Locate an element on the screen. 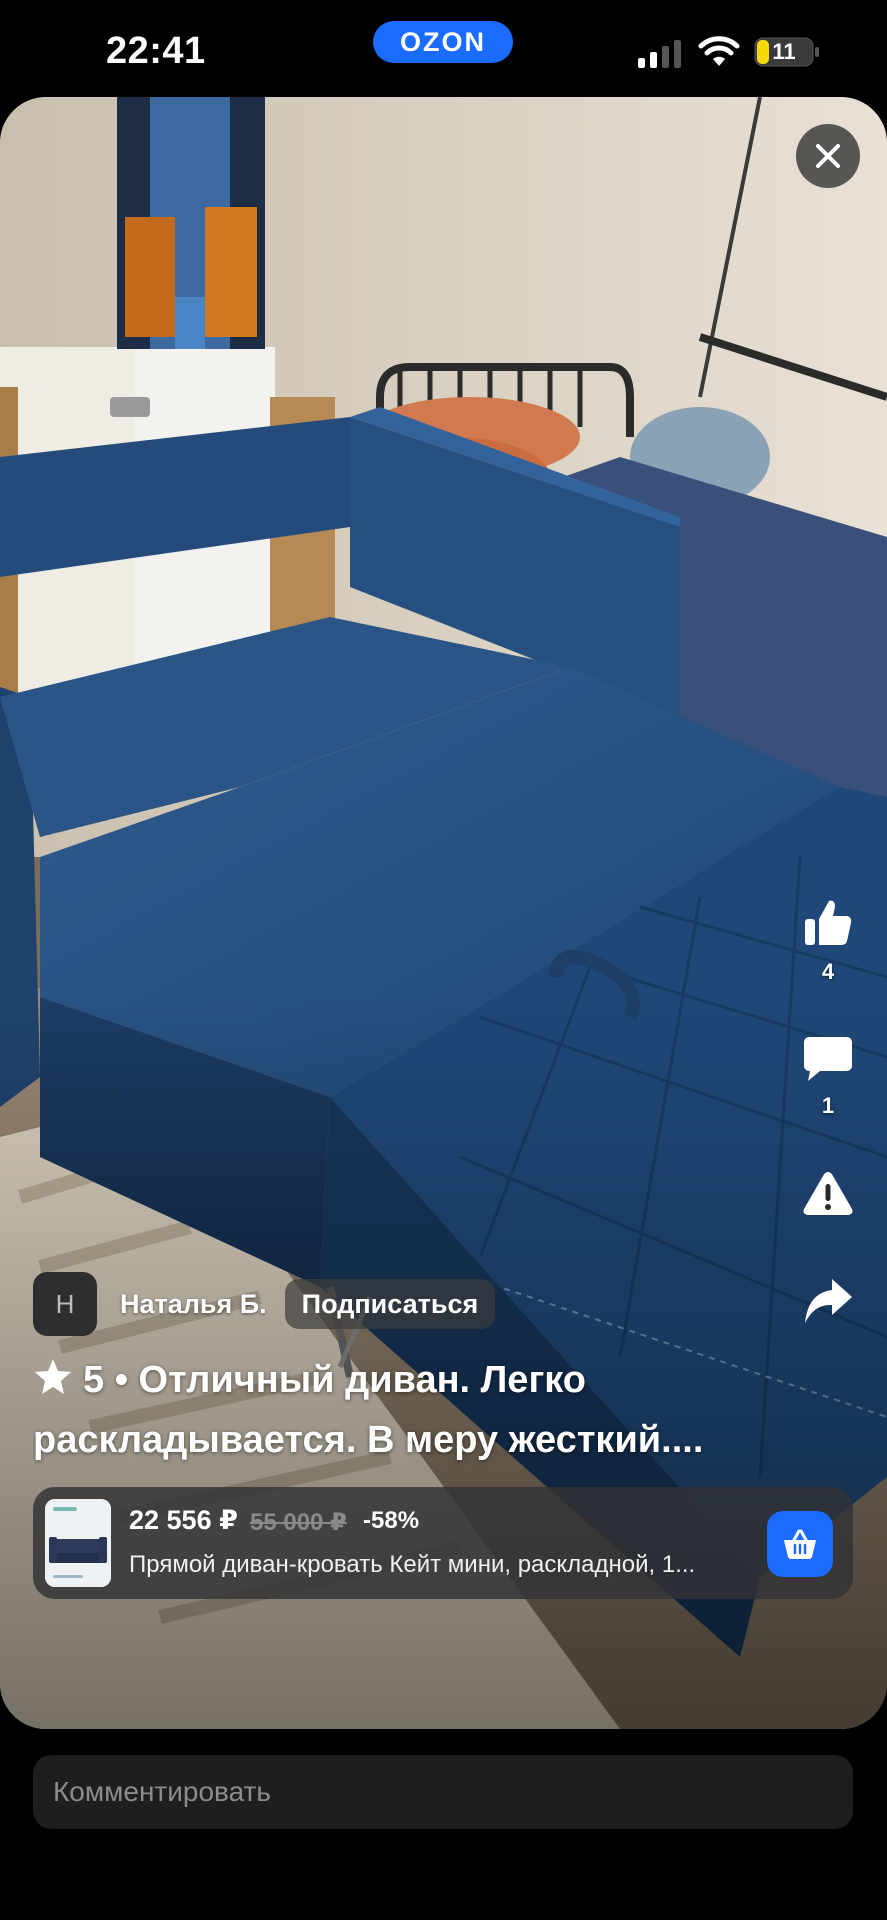 Image resolution: width=887 pixels, height=1920 pixels. close-icon is located at coordinates (828, 156).